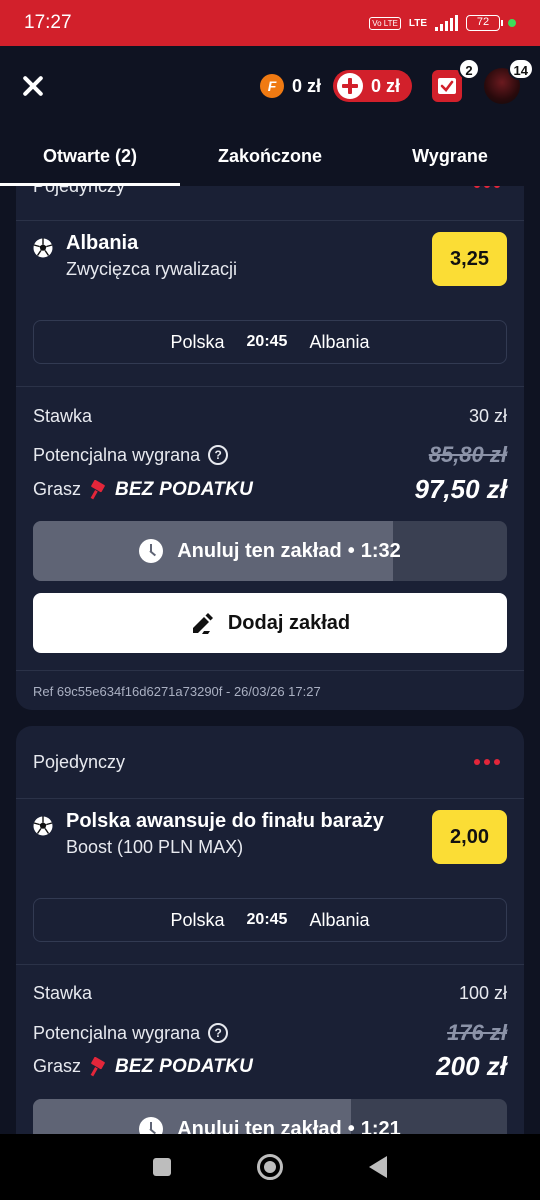 This screenshot has width=540, height=1200. What do you see at coordinates (270, 455) in the screenshot?
I see `potential-win-row: Potencjalna wygrana ? 85,80 zł` at bounding box center [270, 455].